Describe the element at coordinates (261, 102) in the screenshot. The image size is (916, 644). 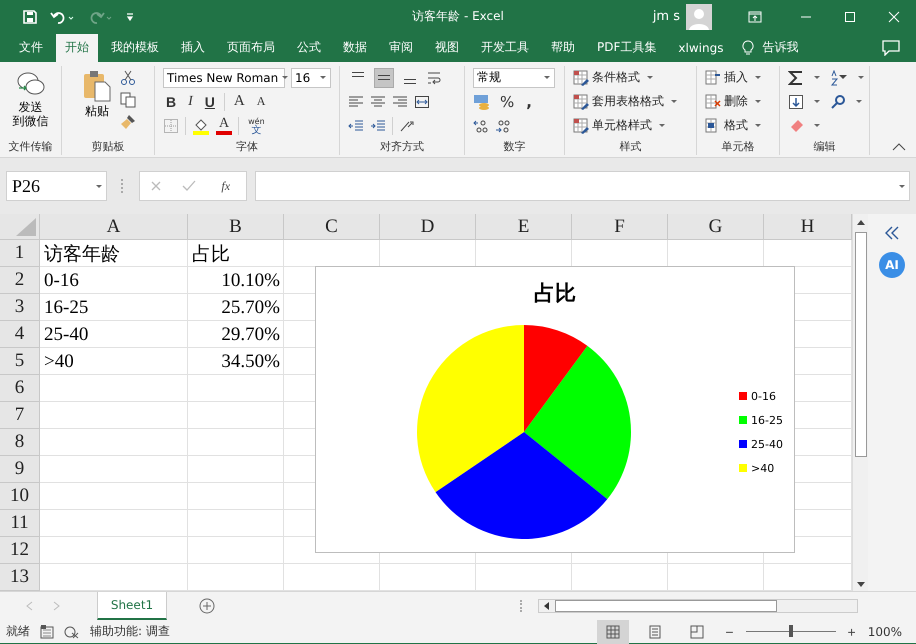
I see `shrink-font-button: A` at that location.